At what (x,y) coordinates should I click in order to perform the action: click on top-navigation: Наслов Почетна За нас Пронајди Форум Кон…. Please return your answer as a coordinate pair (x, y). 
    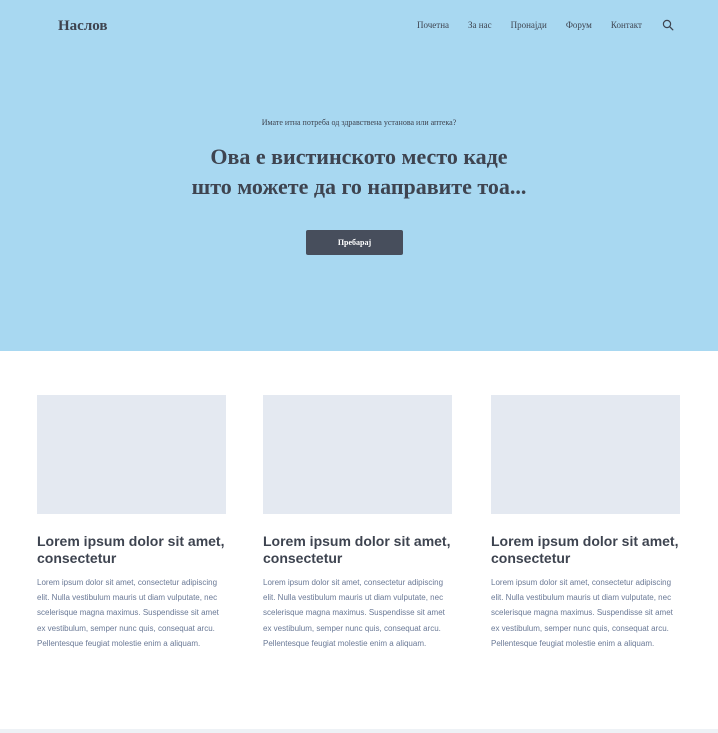
    Looking at the image, I should click on (359, 28).